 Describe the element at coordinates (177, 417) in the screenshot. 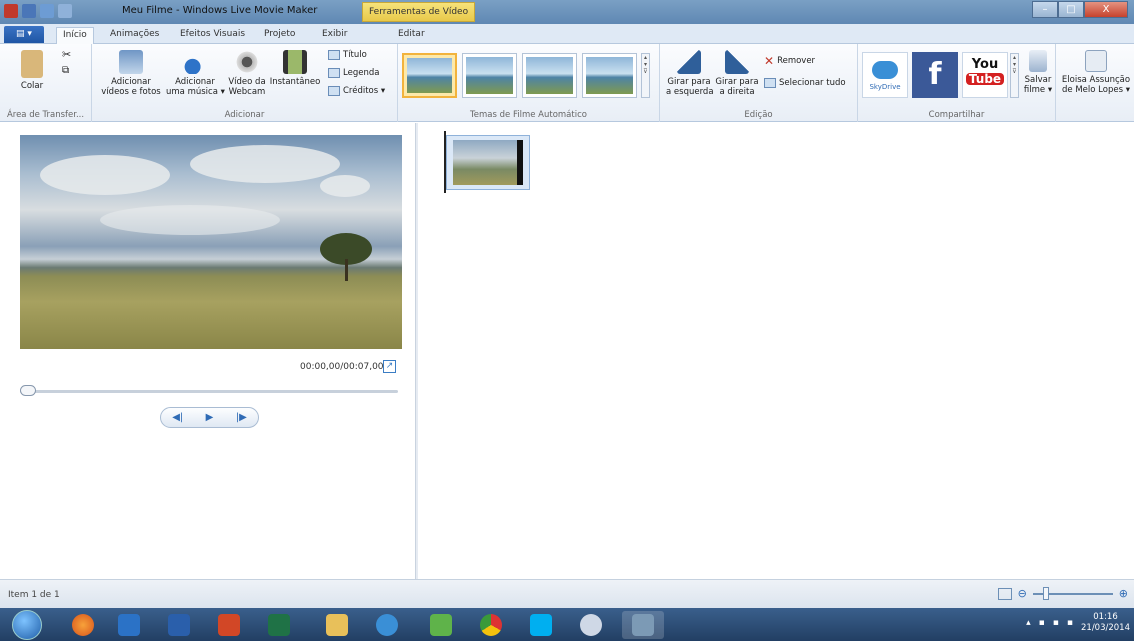

I see `previous-frame-icon: ◀|` at that location.